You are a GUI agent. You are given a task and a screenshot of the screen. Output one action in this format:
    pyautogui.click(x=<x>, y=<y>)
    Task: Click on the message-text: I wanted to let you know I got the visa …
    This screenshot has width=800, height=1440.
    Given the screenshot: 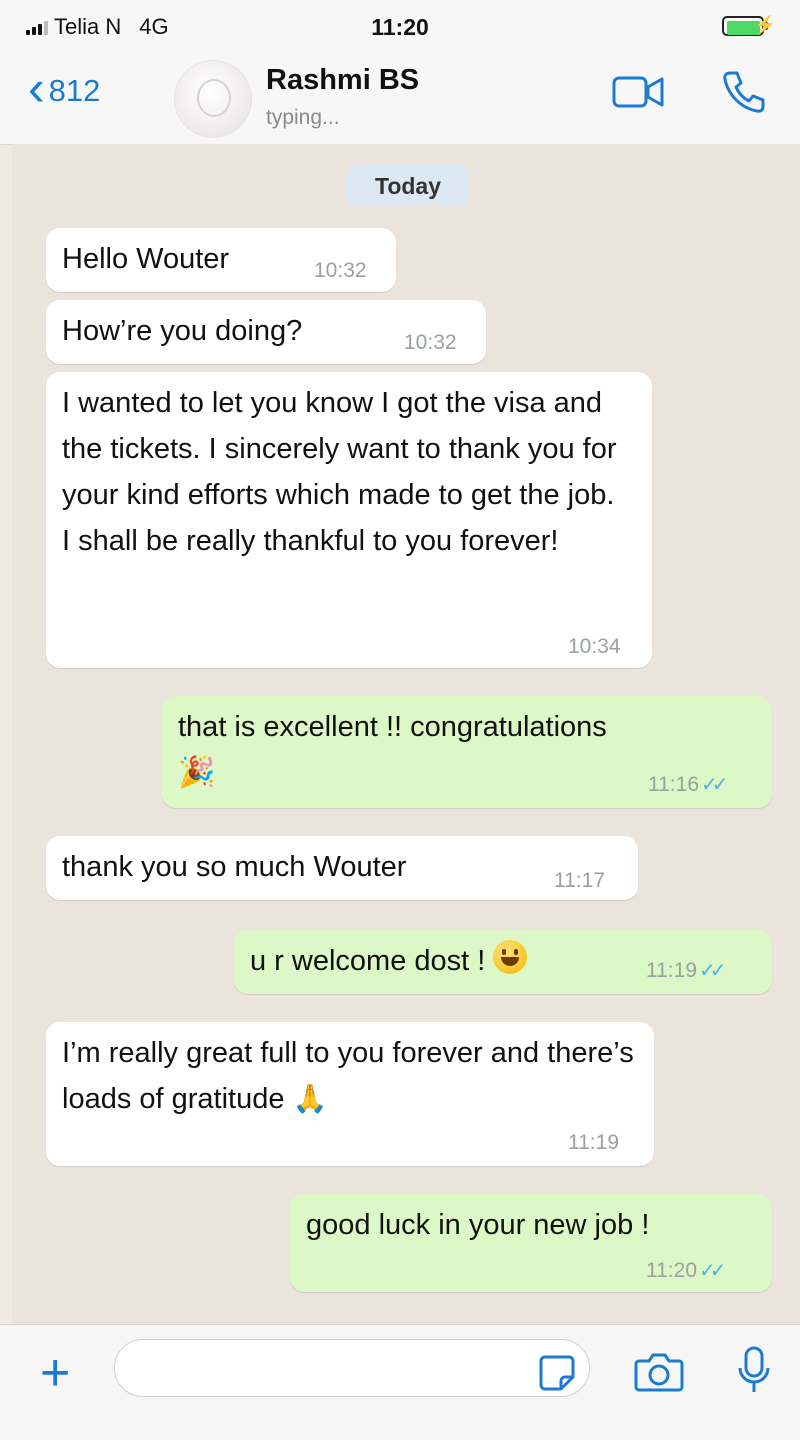 What is the action you would take?
    pyautogui.click(x=339, y=472)
    